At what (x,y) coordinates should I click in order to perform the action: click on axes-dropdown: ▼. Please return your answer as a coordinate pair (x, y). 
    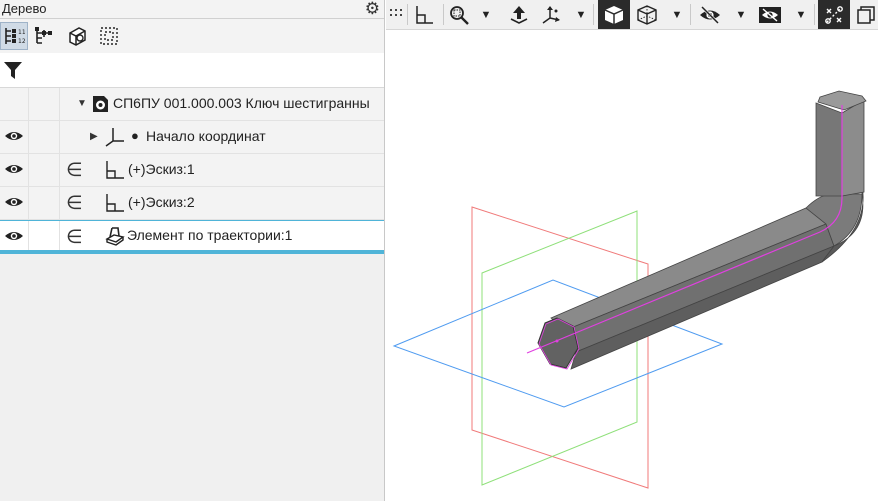
    Looking at the image, I should click on (581, 14).